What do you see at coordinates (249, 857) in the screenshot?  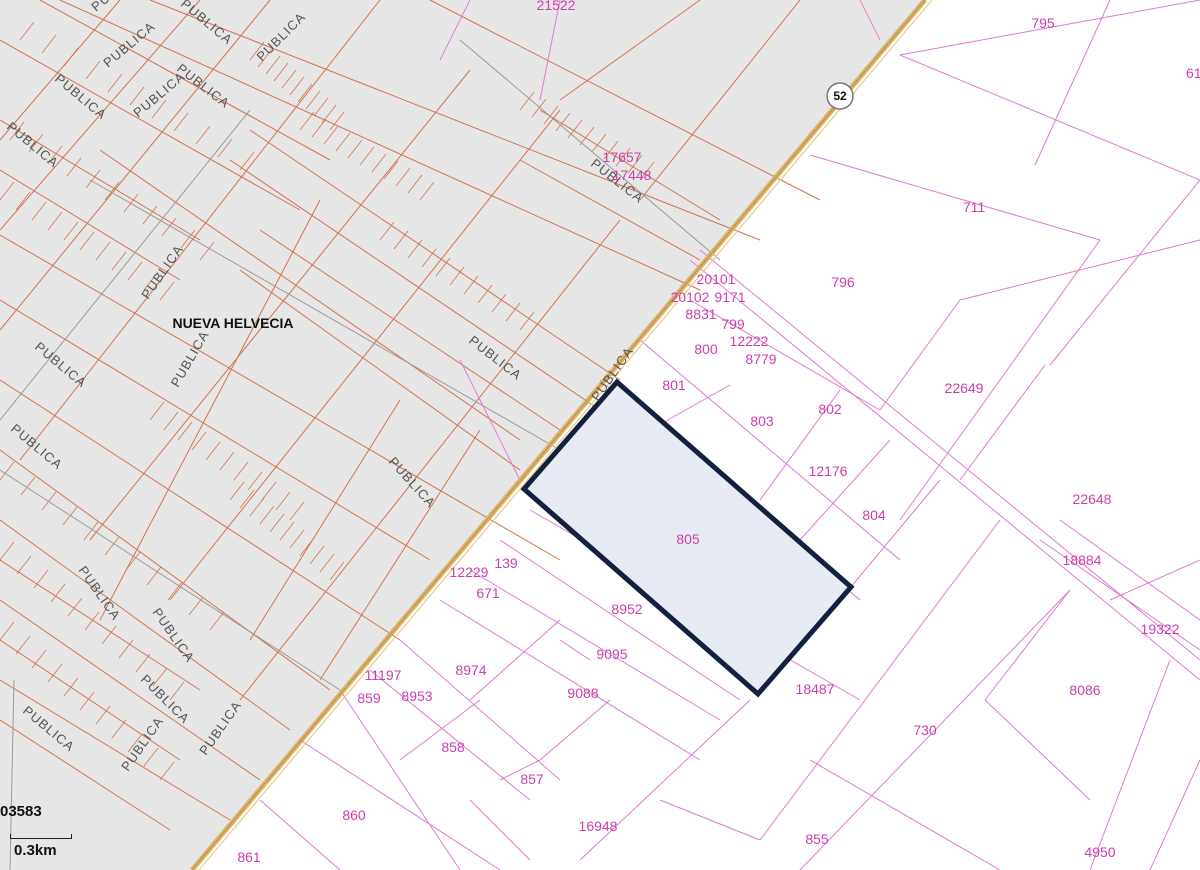 I see `parcel-label: 861` at bounding box center [249, 857].